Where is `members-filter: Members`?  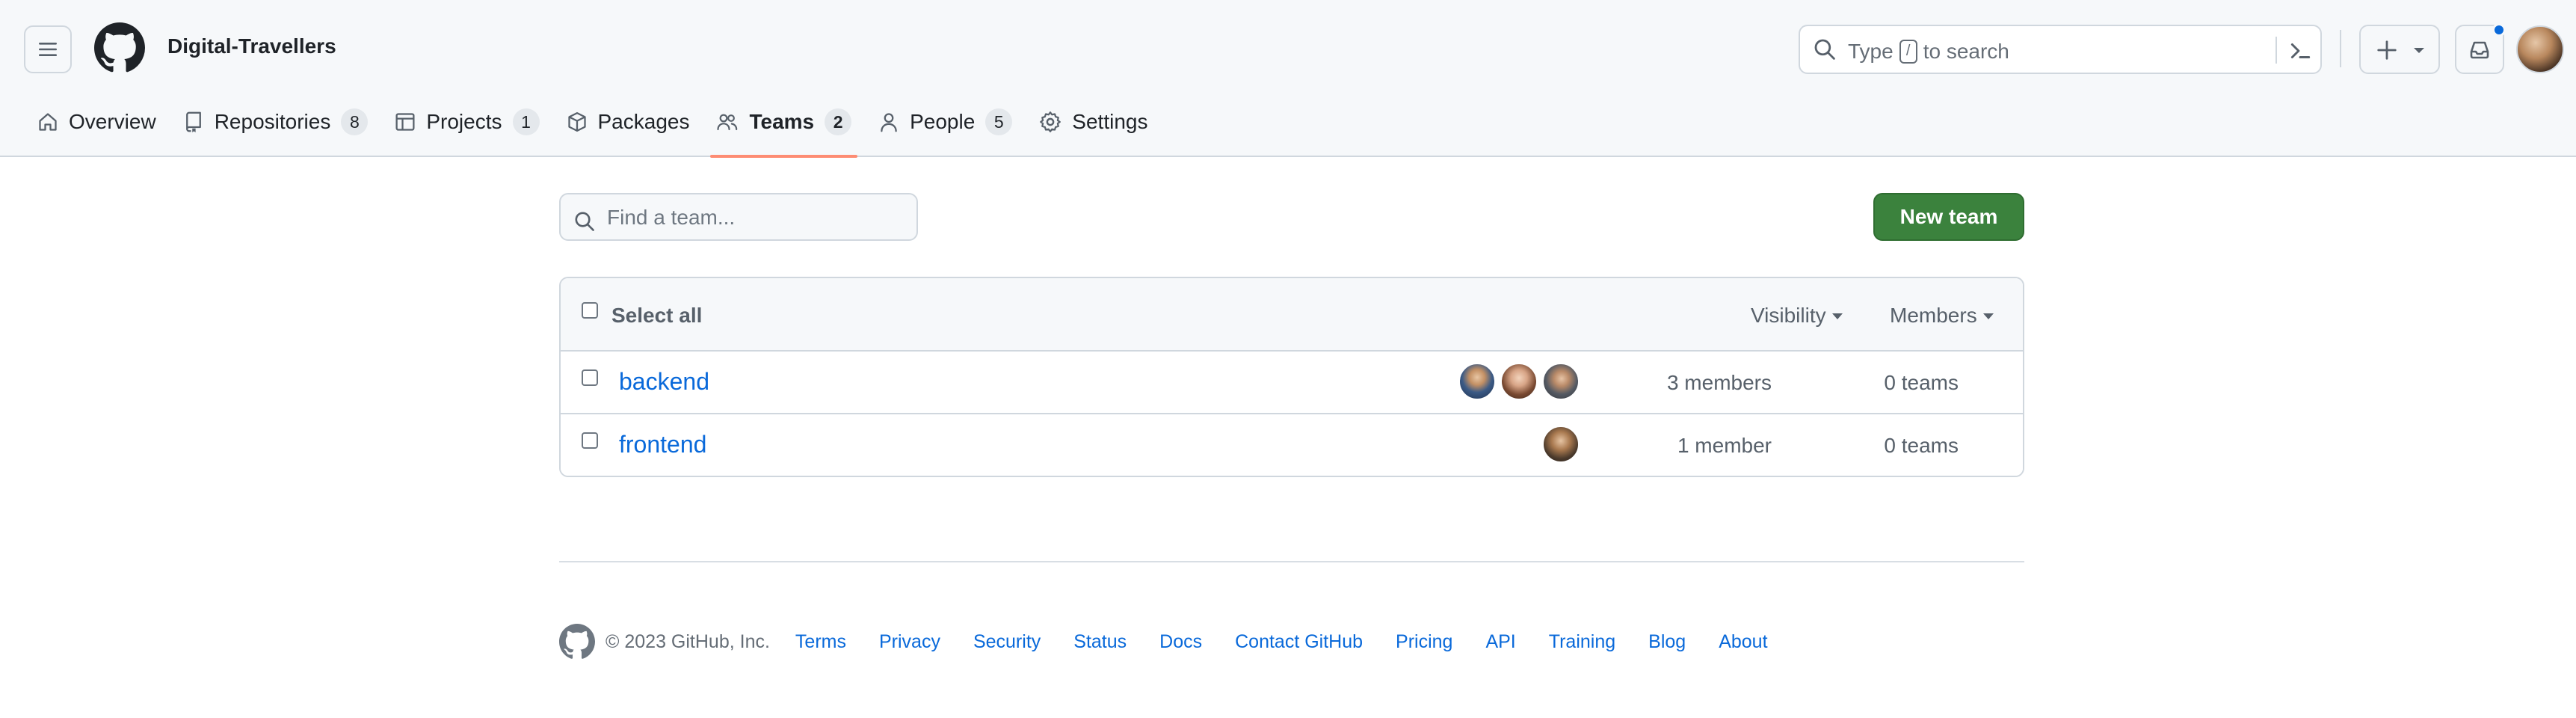
members-filter: Members is located at coordinates (1942, 316).